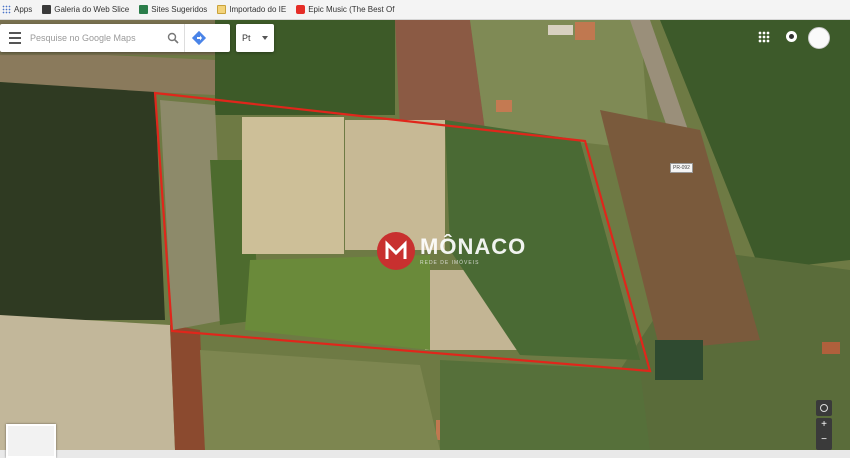  I want to click on bookmark-web-slice: Galeria do Web Slice, so click(85, 9).